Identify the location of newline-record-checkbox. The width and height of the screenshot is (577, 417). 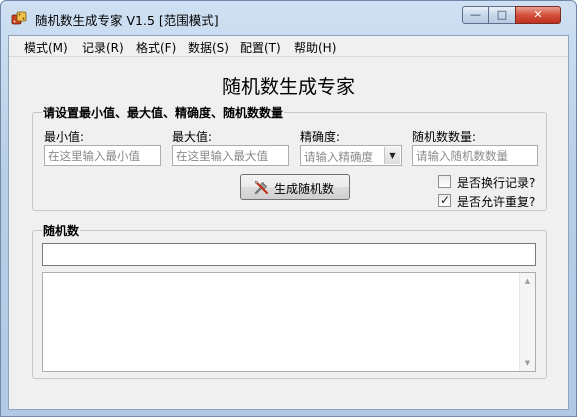
(444, 181).